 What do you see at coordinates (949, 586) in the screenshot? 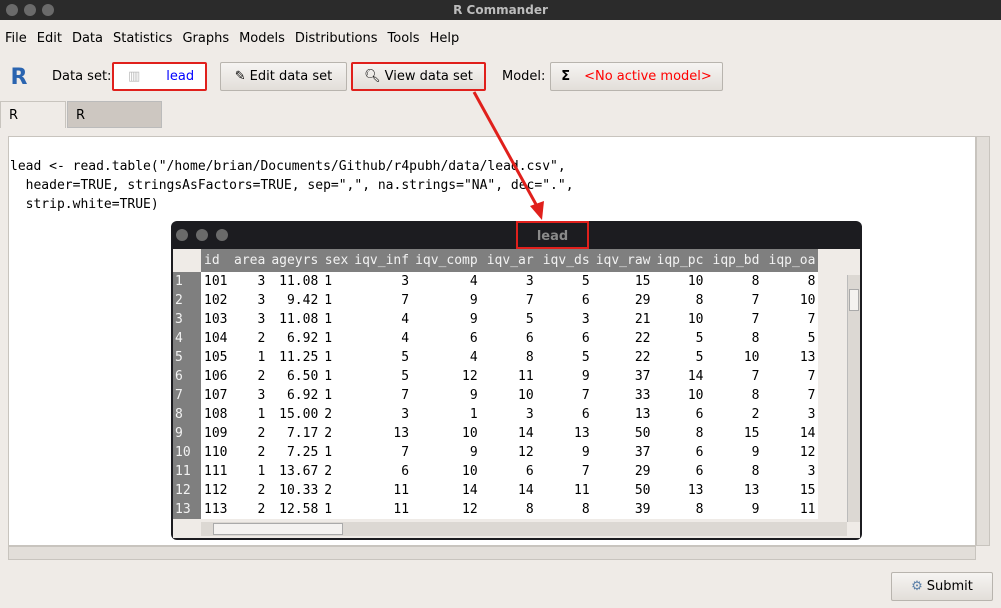
I see `submit-label: Submit` at bounding box center [949, 586].